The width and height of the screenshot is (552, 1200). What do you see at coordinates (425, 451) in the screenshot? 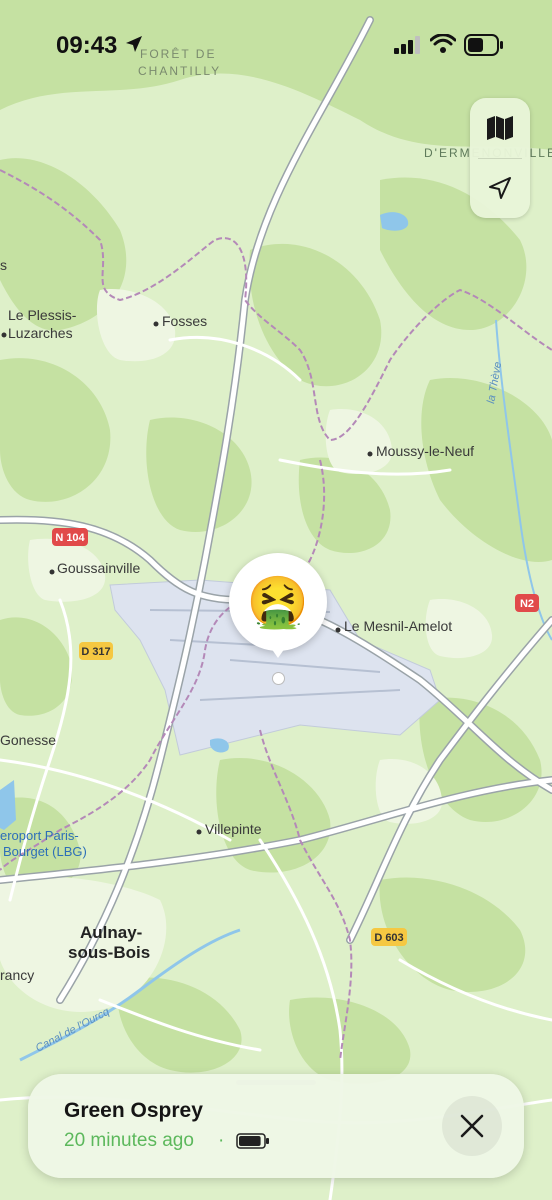
I see `place-label: Moussy-le-Neuf` at bounding box center [425, 451].